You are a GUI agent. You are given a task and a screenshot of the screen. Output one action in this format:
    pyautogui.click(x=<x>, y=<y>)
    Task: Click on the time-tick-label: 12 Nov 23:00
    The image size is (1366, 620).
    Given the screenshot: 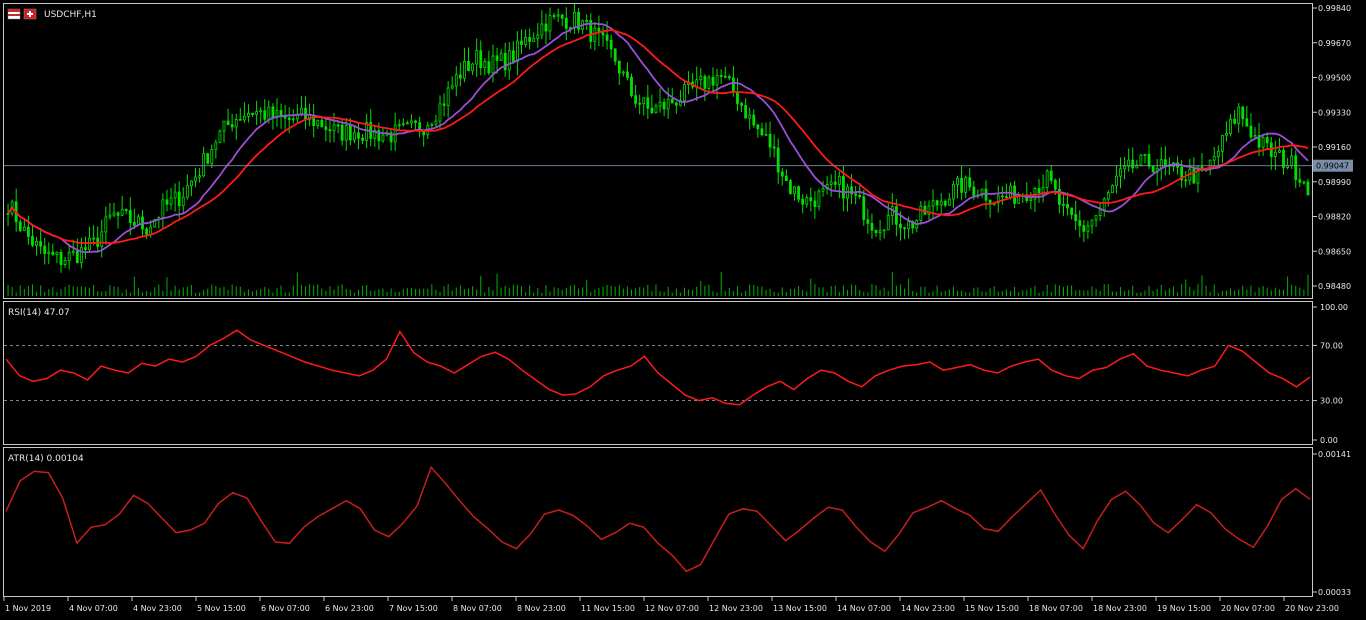 What is the action you would take?
    pyautogui.click(x=736, y=608)
    